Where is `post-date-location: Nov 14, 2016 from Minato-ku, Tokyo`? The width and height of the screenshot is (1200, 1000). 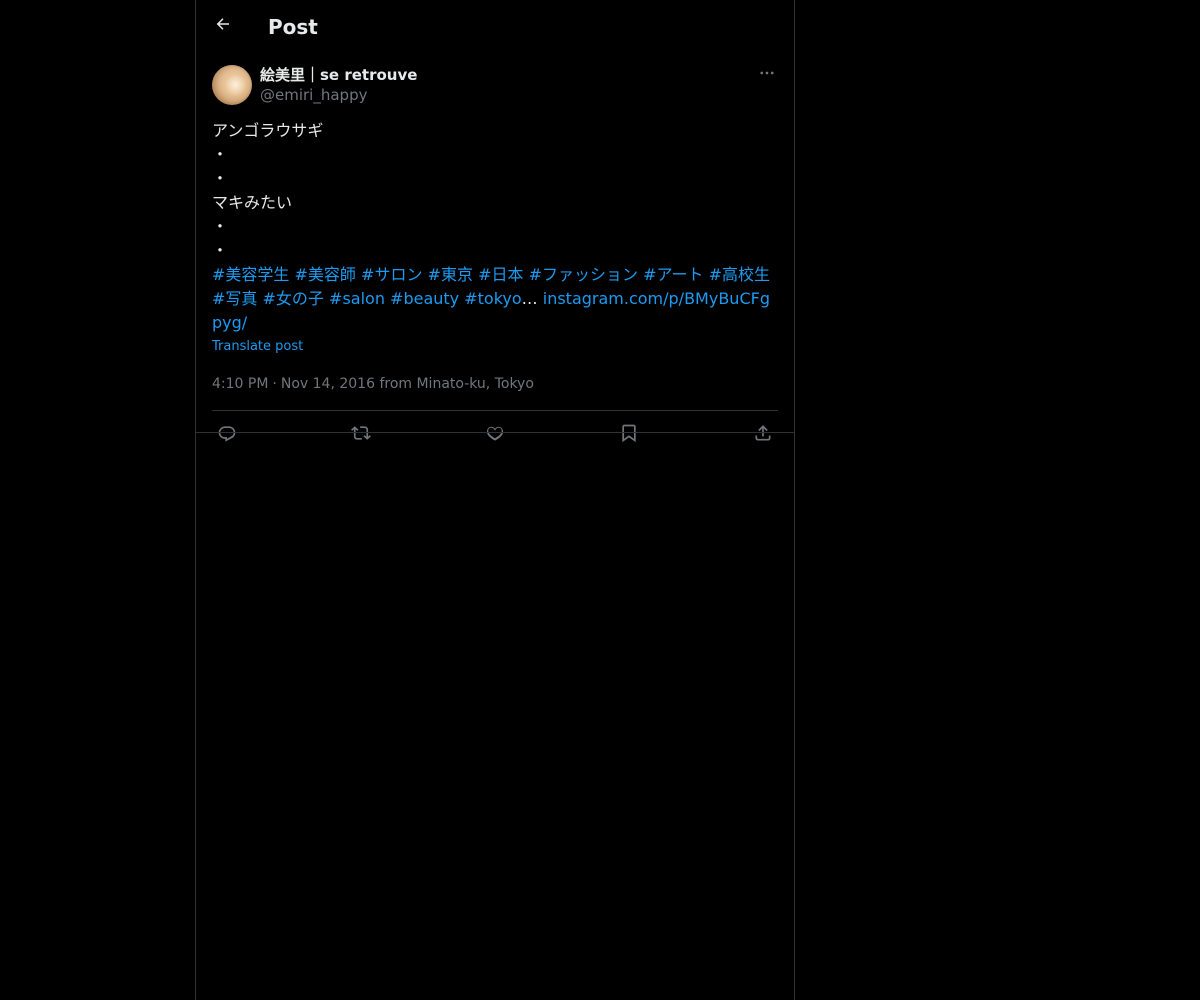
post-date-location: Nov 14, 2016 from Minato-ku, Tokyo is located at coordinates (407, 384).